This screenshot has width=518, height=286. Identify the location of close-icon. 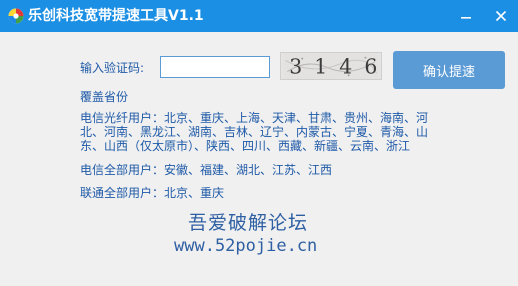
(501, 16).